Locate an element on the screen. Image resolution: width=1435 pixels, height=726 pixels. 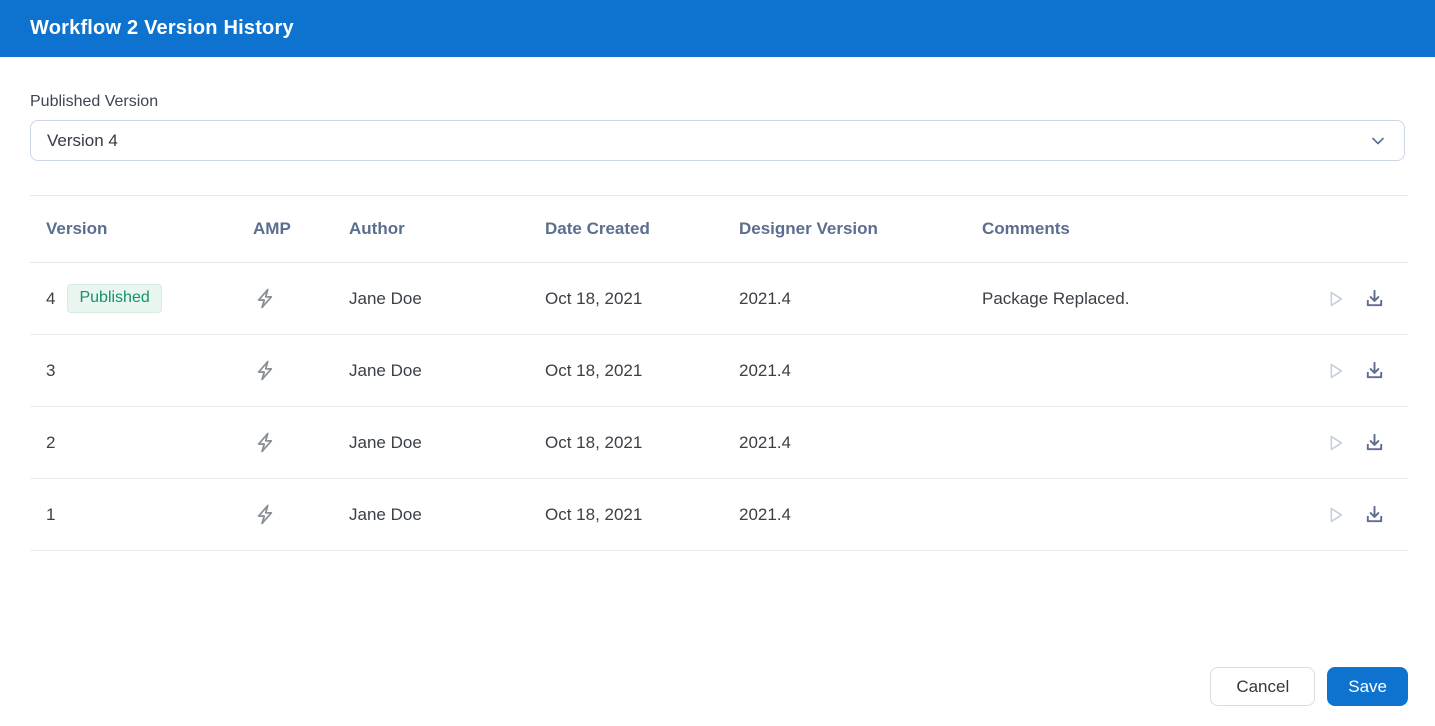
comments-cell: Package Replaced. is located at coordinates (1056, 298).